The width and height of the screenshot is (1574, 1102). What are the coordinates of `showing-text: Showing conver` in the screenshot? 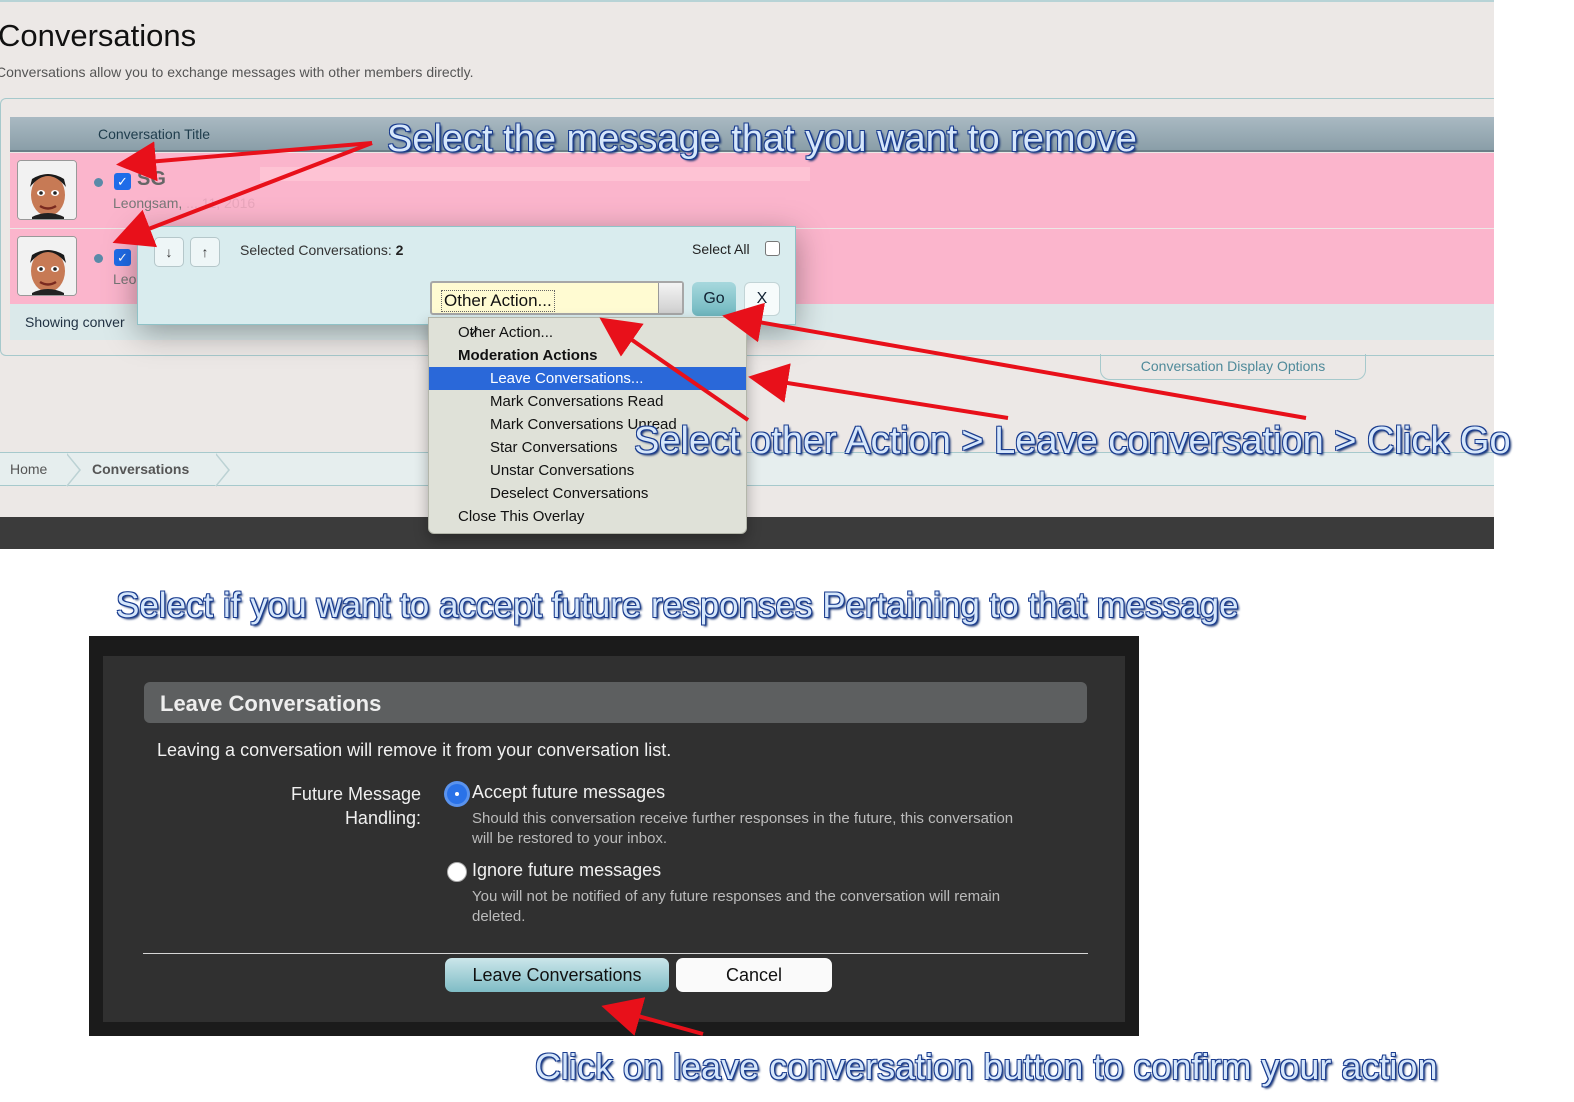 It's located at (75, 322).